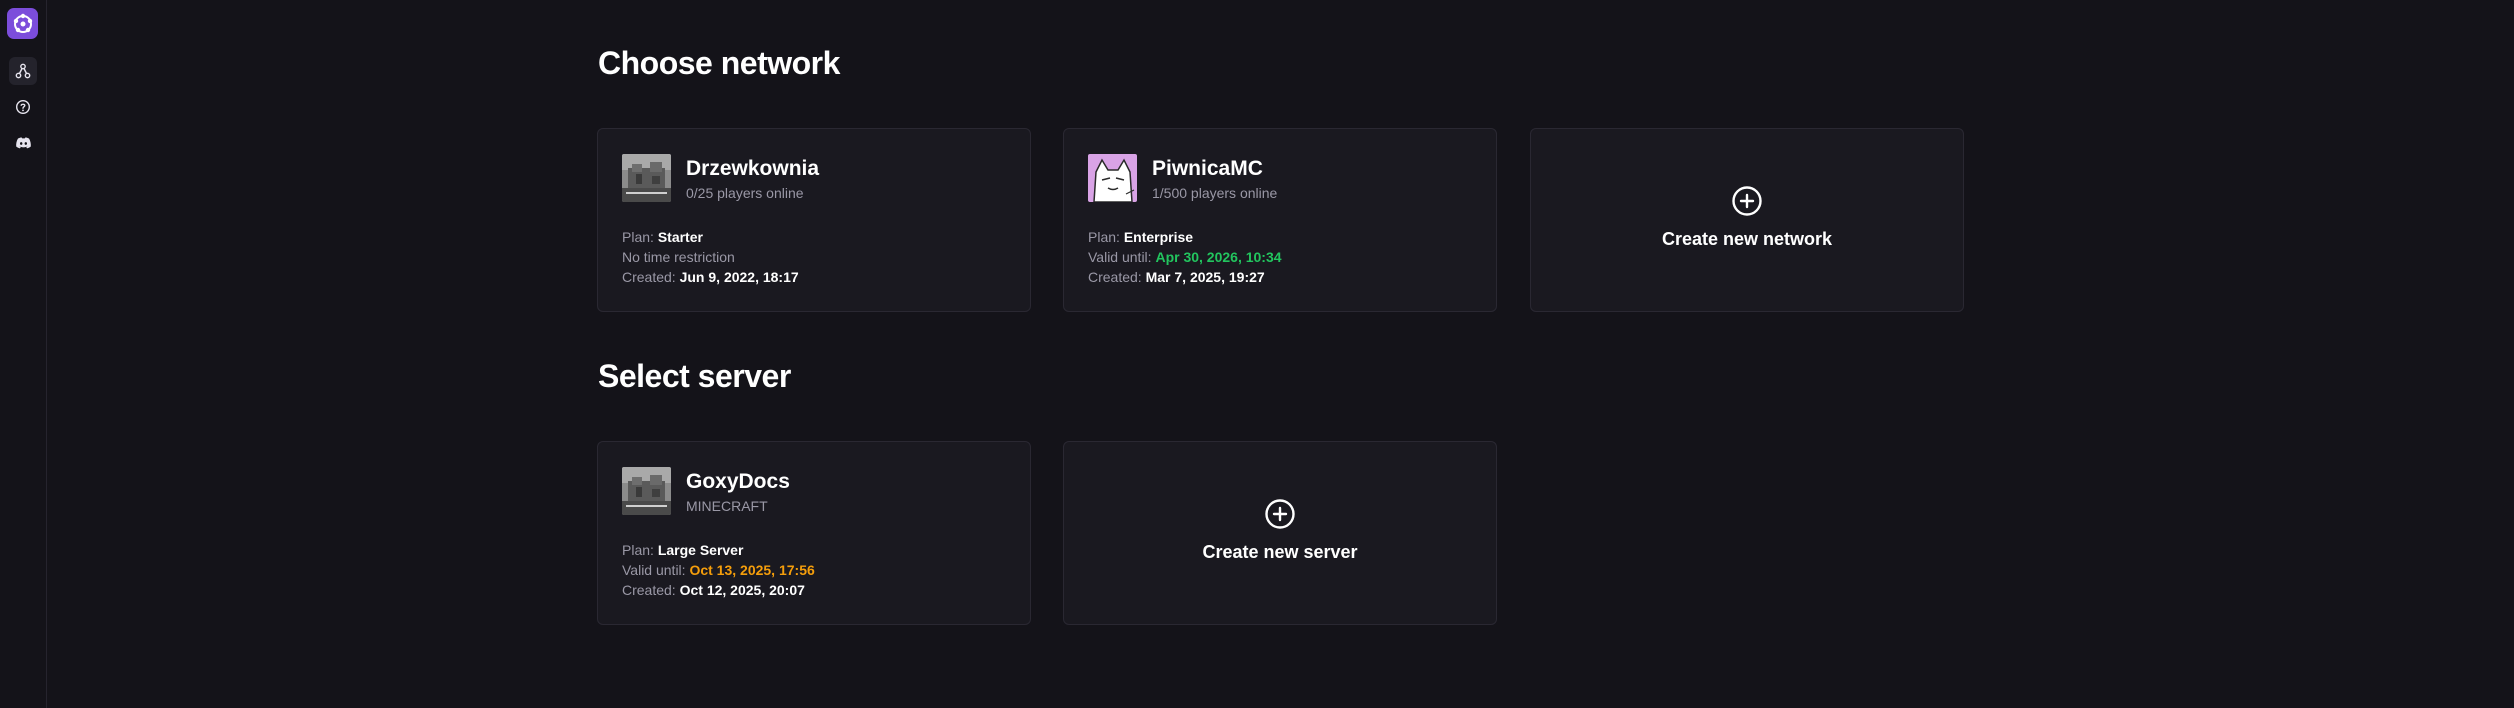 The image size is (2514, 708). I want to click on sidebar, so click(23, 354).